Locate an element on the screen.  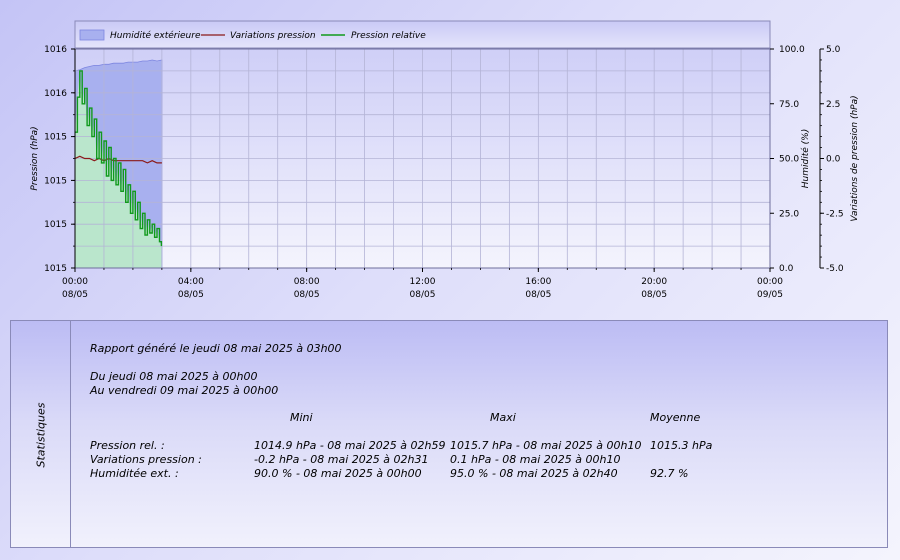
y-right1-tick-label: 50.0 is located at coordinates (789, 160).